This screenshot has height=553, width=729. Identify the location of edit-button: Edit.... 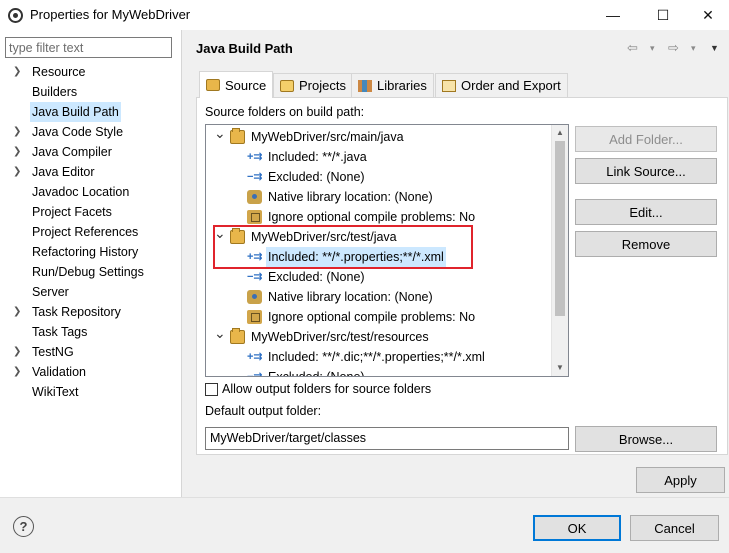
(646, 212).